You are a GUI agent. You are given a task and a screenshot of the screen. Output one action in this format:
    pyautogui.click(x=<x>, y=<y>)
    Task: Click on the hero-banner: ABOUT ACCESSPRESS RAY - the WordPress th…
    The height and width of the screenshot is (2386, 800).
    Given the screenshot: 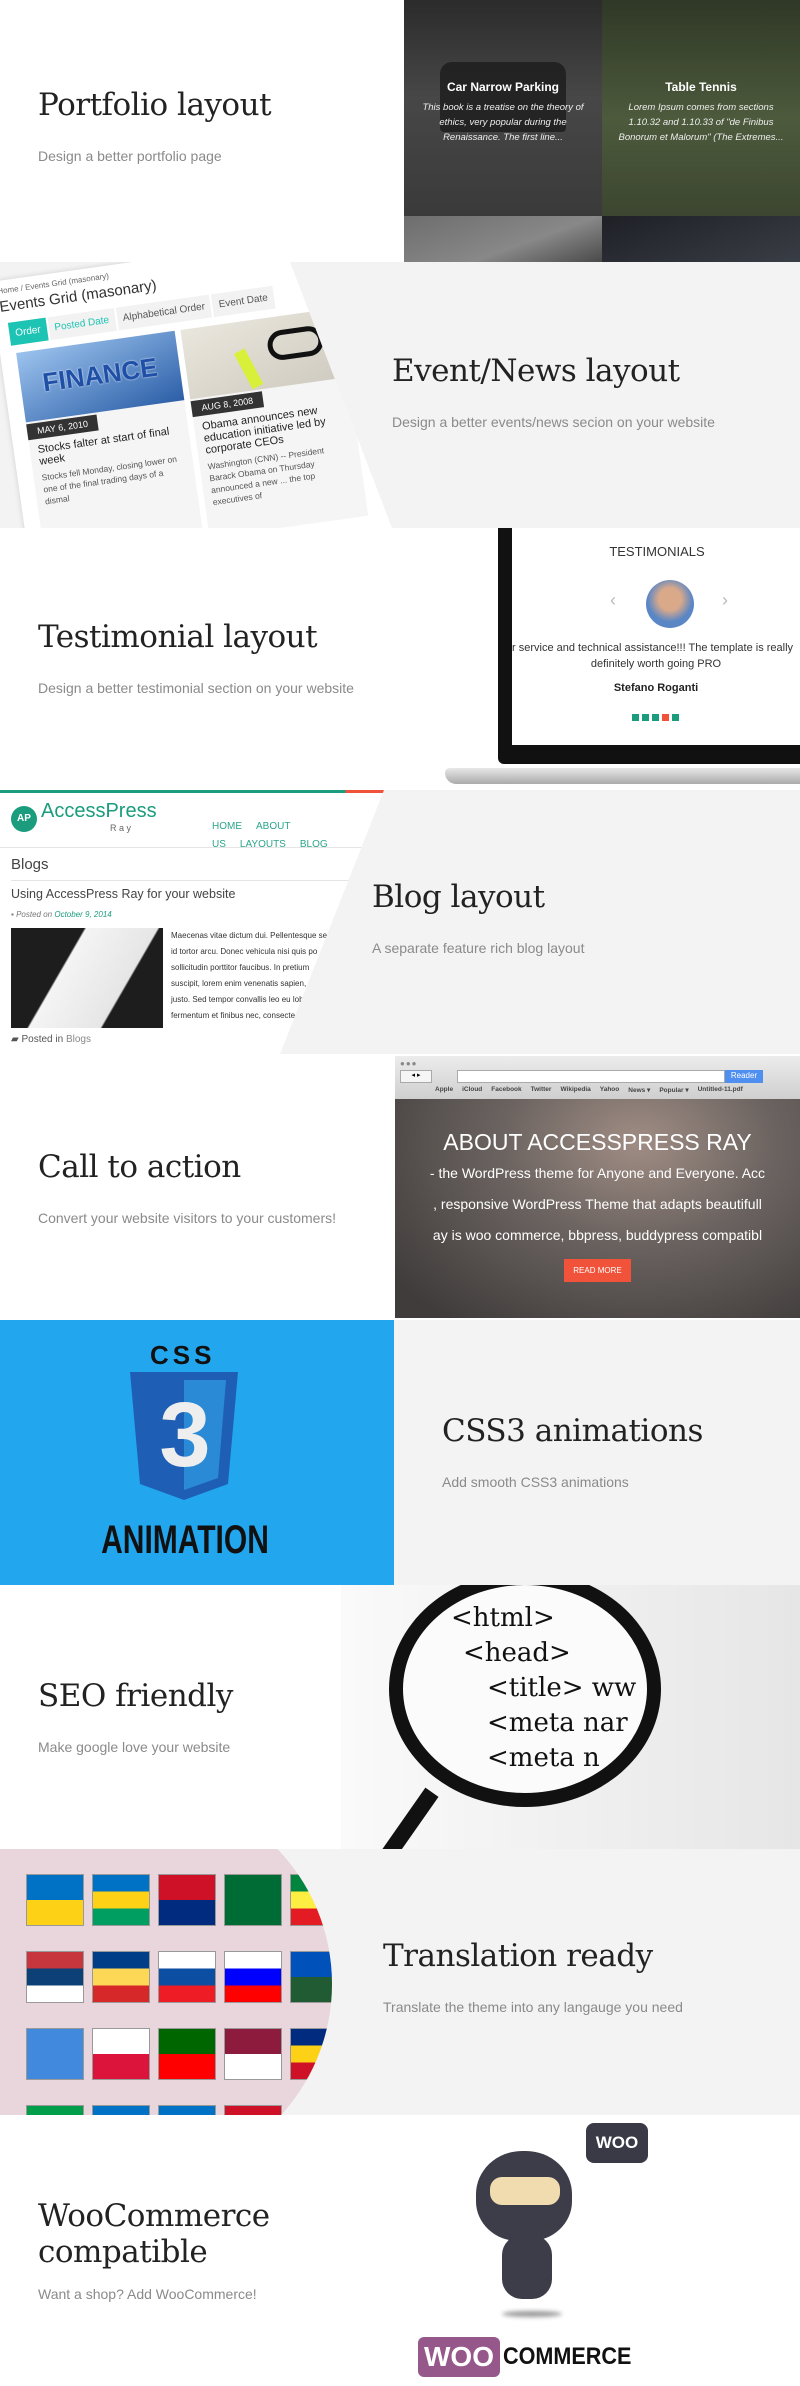 What is the action you would take?
    pyautogui.click(x=597, y=1208)
    